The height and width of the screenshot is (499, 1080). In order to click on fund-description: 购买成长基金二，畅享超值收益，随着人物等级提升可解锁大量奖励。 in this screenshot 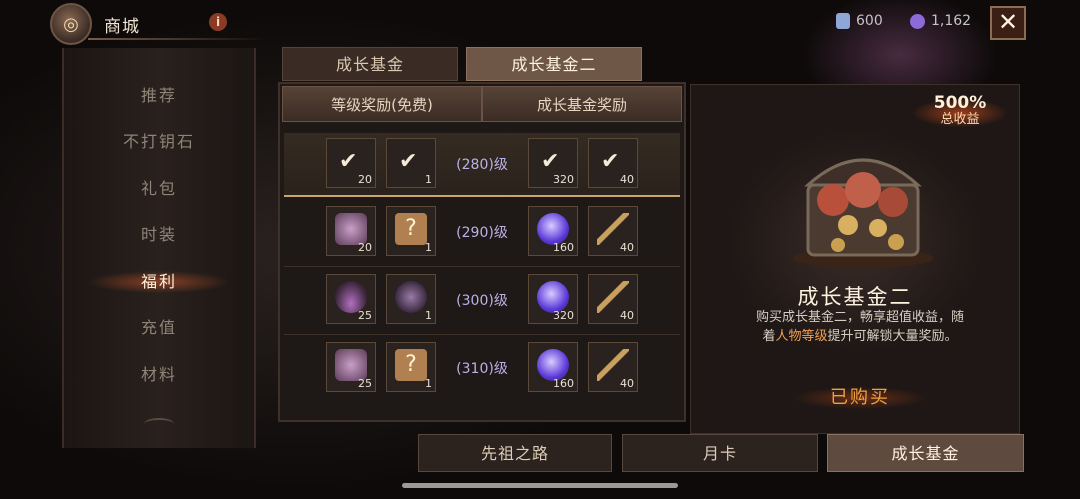, I will do `click(859, 327)`.